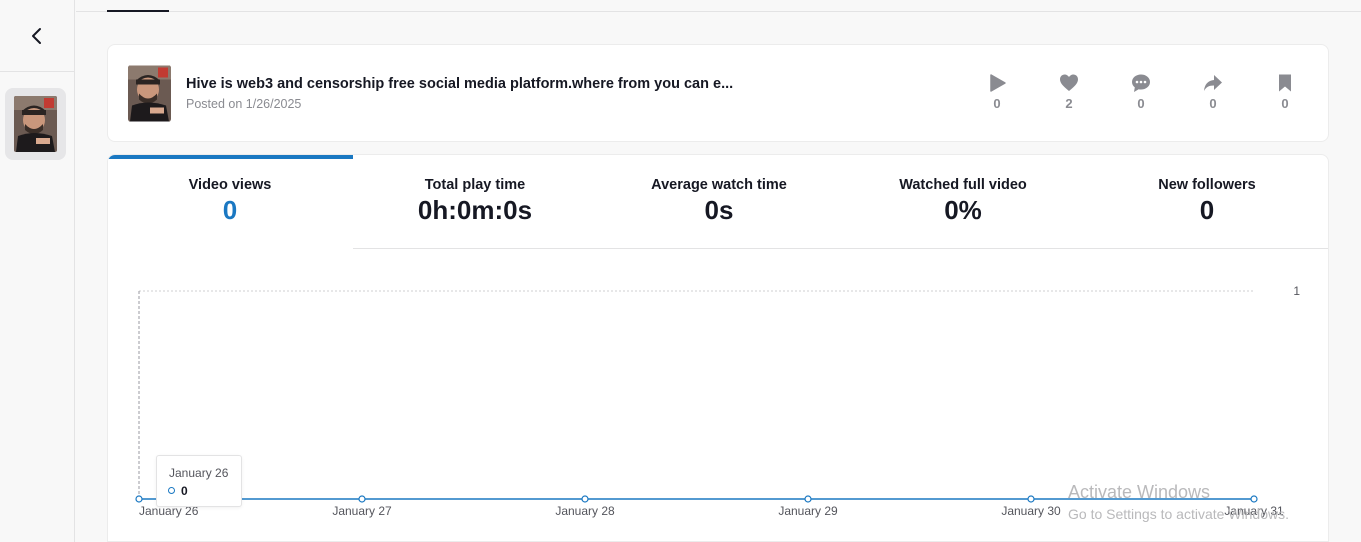 The width and height of the screenshot is (1361, 542). I want to click on chevron-left-icon, so click(36, 35).